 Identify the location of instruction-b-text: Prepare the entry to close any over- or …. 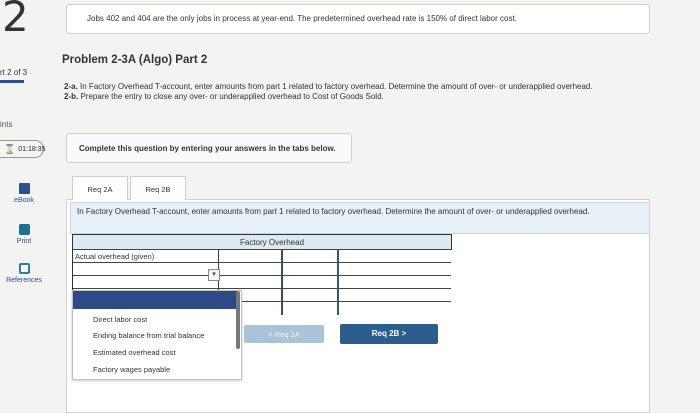
(232, 96).